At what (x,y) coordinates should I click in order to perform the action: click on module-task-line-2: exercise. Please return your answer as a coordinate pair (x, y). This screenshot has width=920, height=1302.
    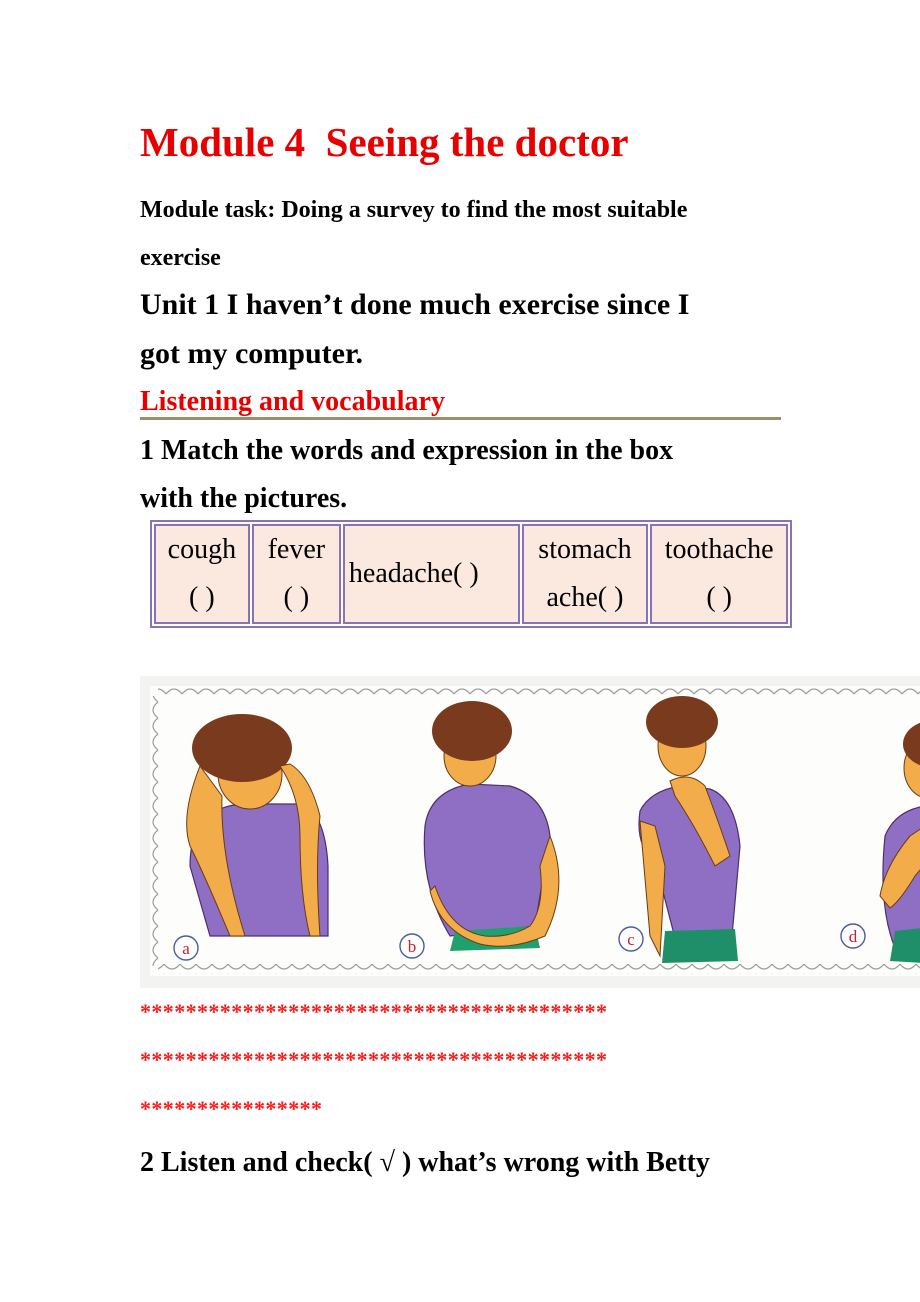
    Looking at the image, I should click on (180, 258).